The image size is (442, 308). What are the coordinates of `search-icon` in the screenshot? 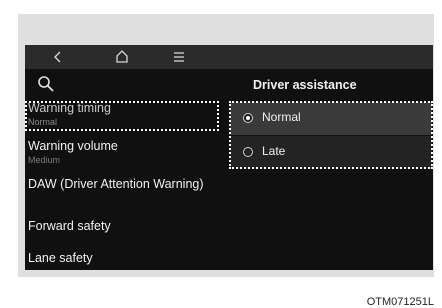 It's located at (46, 84).